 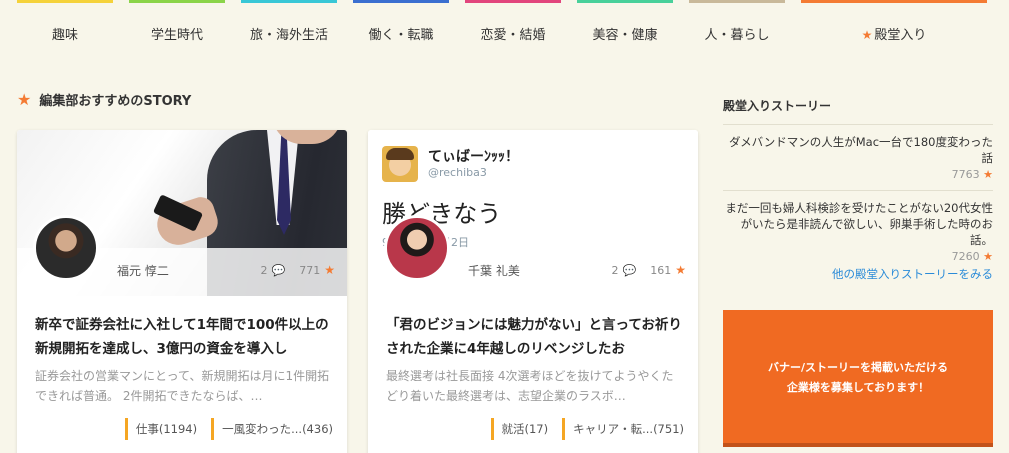 What do you see at coordinates (401, 35) in the screenshot?
I see `nav-label: 働く・転職` at bounding box center [401, 35].